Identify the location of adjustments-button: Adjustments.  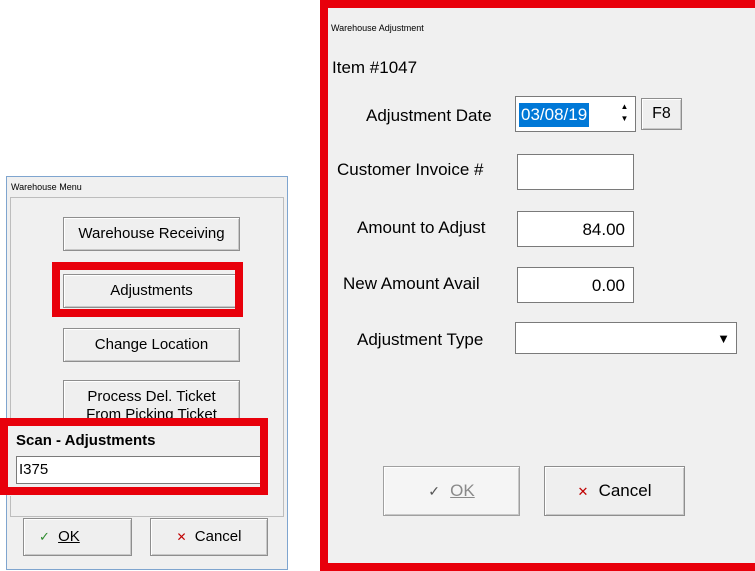
(151, 291).